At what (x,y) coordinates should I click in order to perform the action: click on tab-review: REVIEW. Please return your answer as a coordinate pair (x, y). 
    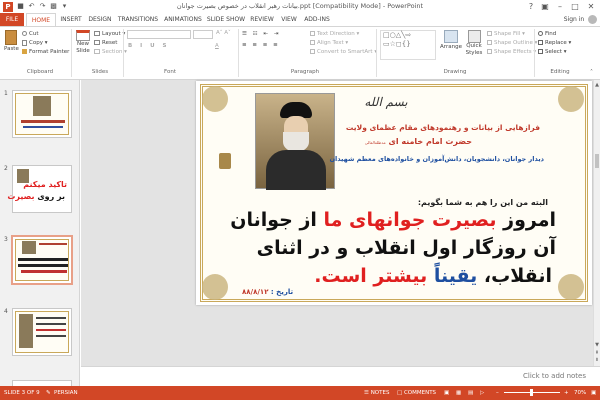
    Looking at the image, I should click on (262, 19).